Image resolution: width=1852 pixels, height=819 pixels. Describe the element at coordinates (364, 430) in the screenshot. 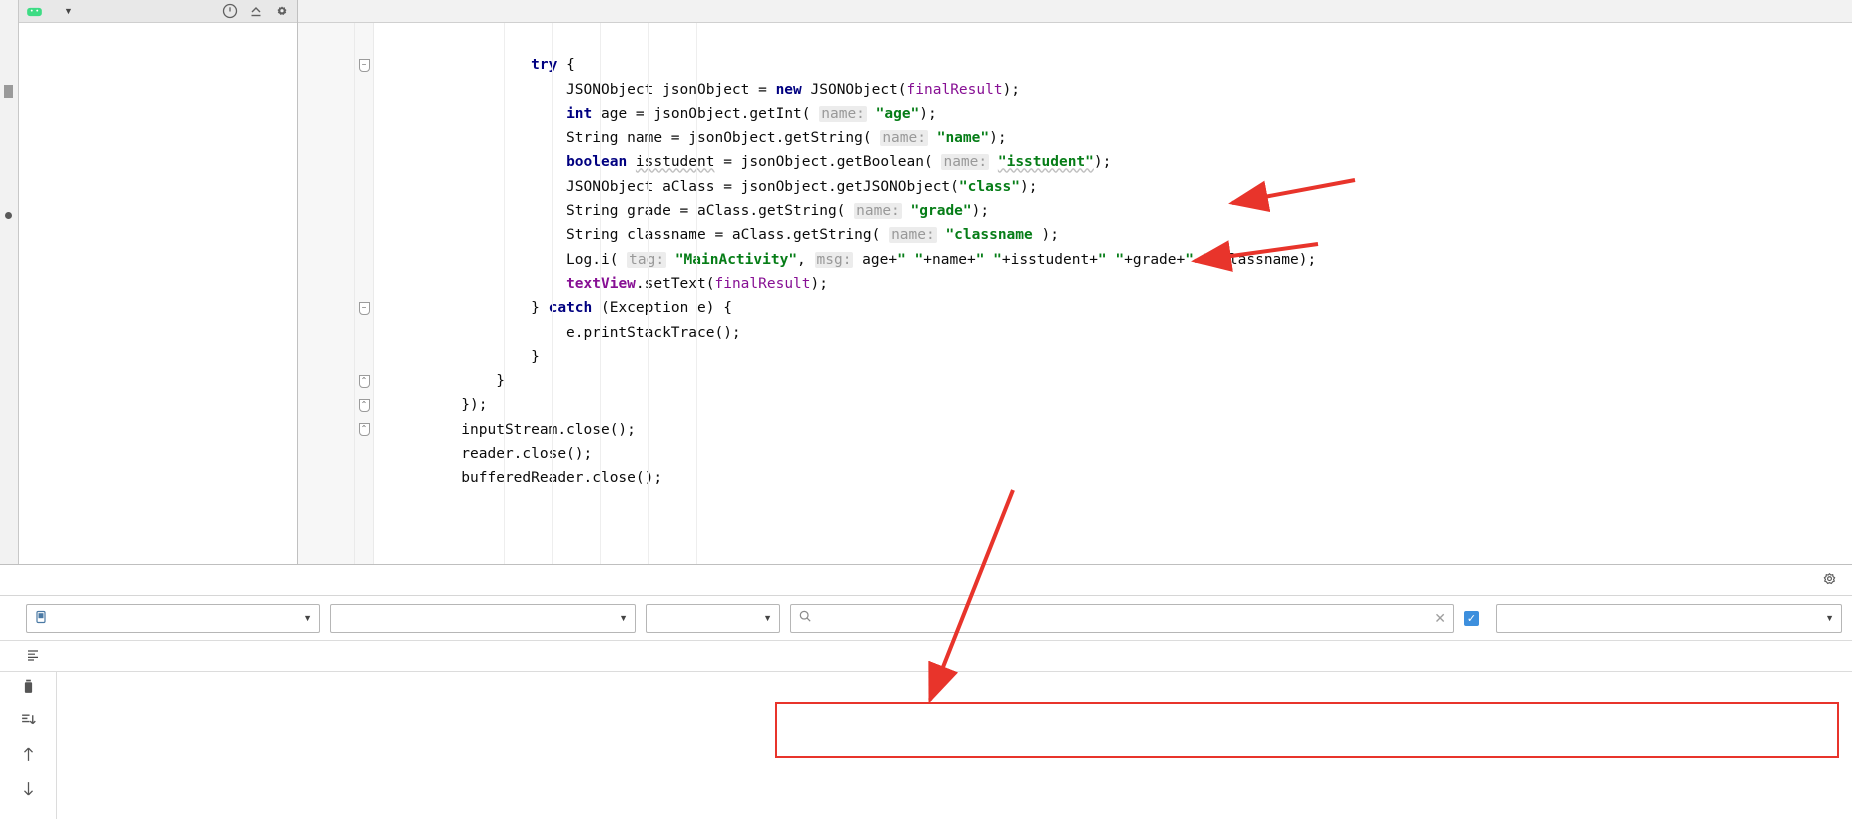

I see `fold-marker-c: ⌃` at that location.